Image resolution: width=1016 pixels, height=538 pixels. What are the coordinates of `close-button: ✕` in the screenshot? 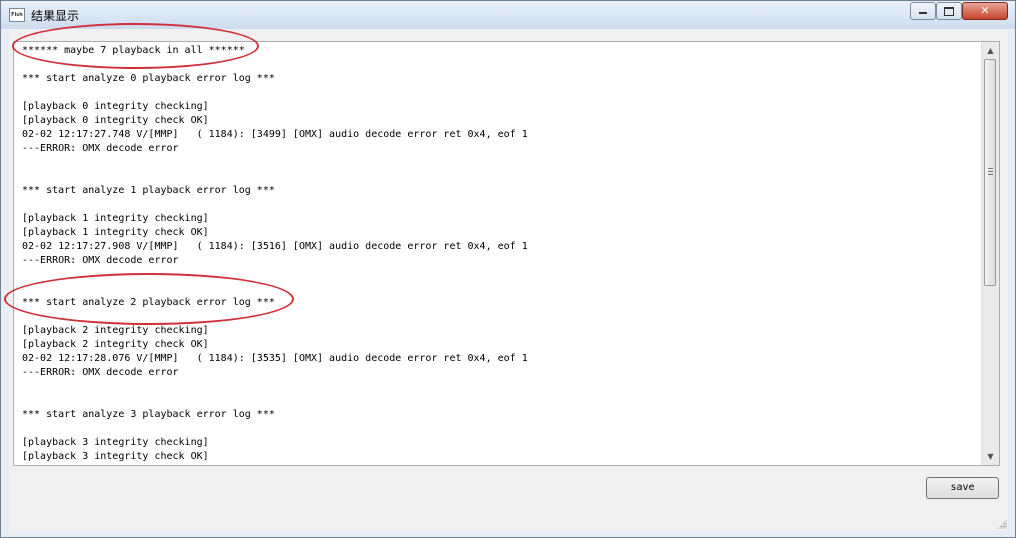 It's located at (985, 11).